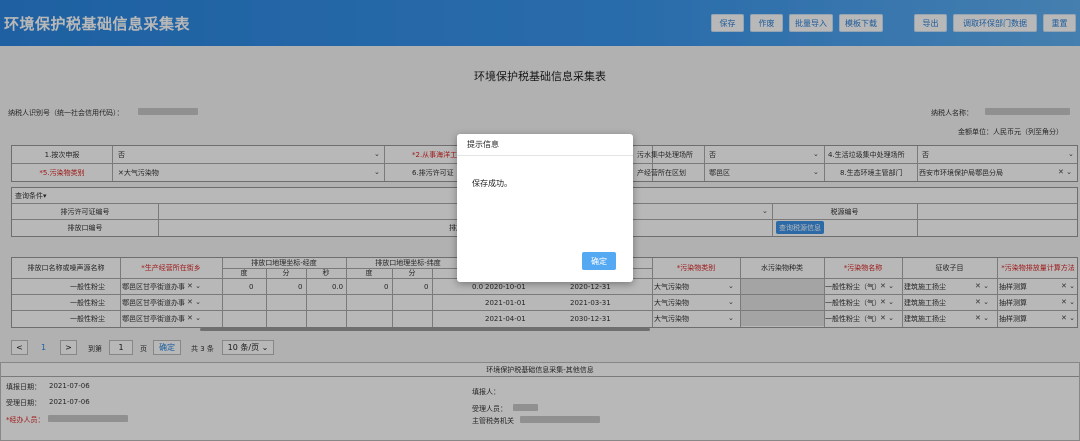  I want to click on dialog-title: 提示信息, so click(545, 145).